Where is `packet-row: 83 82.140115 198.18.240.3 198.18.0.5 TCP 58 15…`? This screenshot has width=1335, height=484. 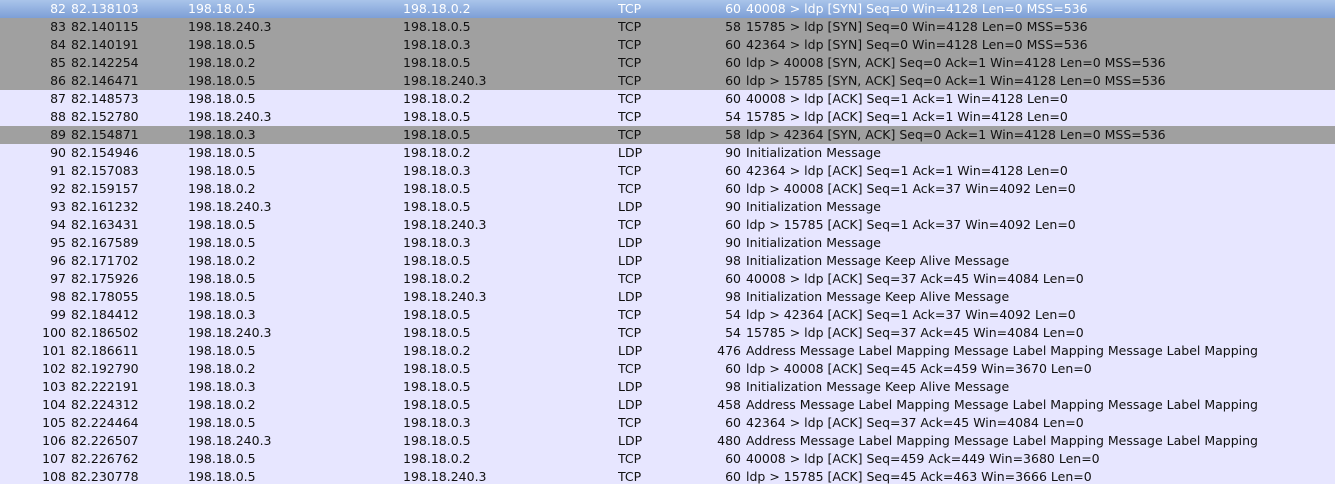 packet-row: 83 82.140115 198.18.240.3 198.18.0.5 TCP 58 15… is located at coordinates (667, 27).